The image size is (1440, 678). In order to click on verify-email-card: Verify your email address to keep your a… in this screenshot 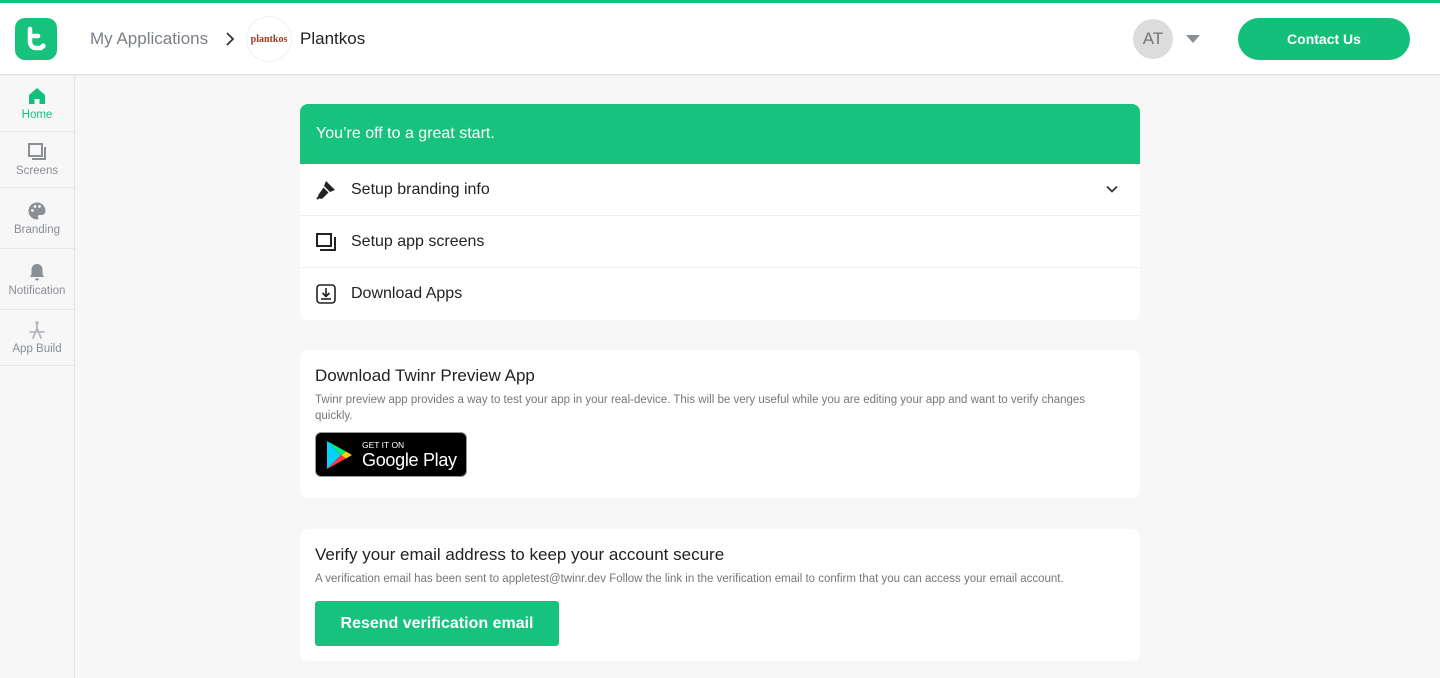, I will do `click(720, 595)`.